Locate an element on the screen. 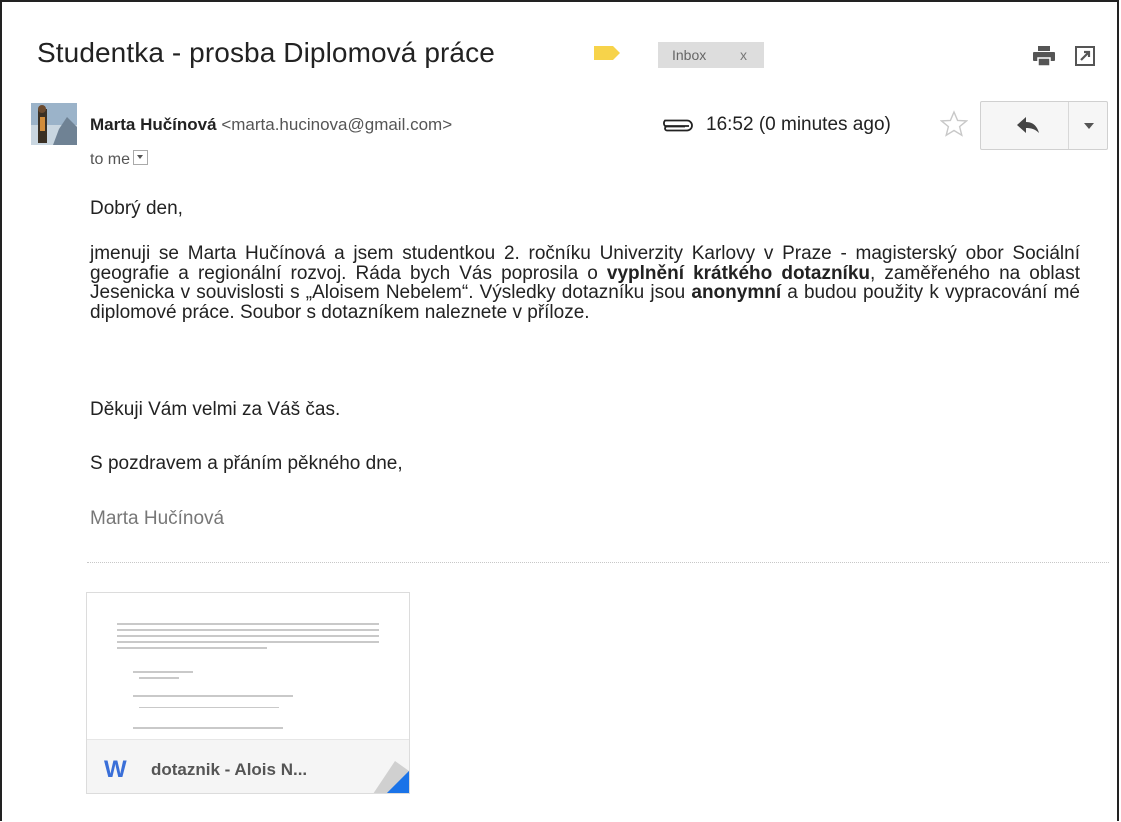  sender-avatar is located at coordinates (54, 124).